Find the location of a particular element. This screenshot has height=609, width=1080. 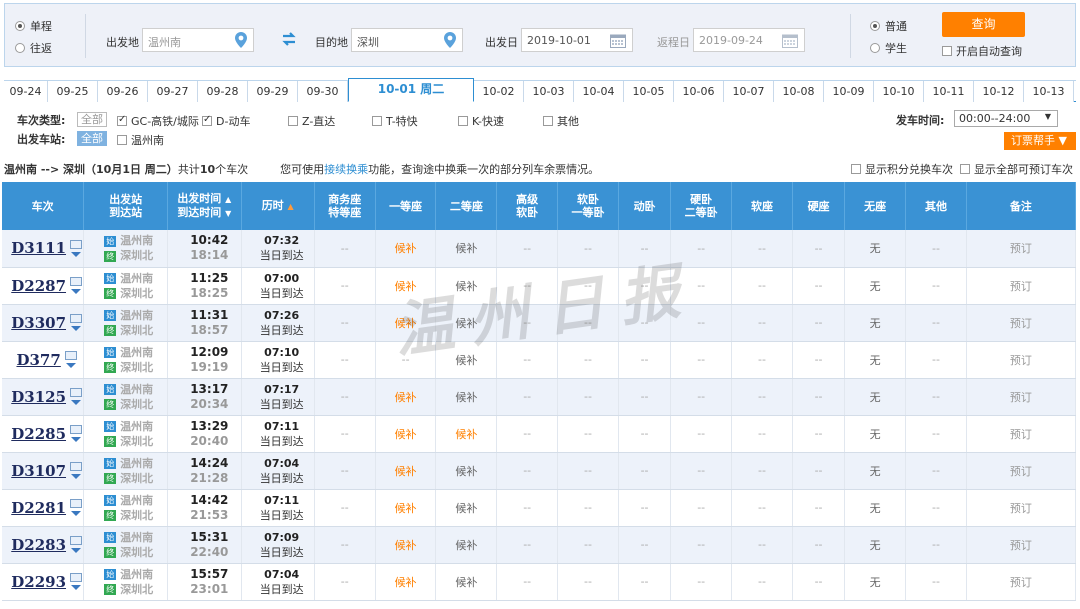

station-all-toggle: 全部 is located at coordinates (92, 138).